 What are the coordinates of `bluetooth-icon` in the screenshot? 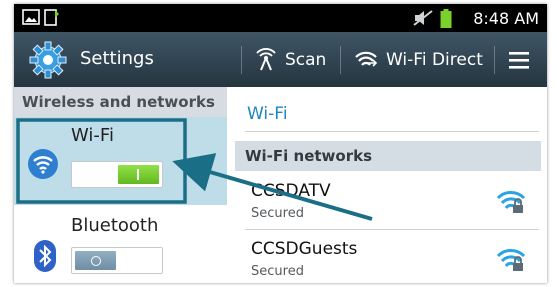 It's located at (45, 258).